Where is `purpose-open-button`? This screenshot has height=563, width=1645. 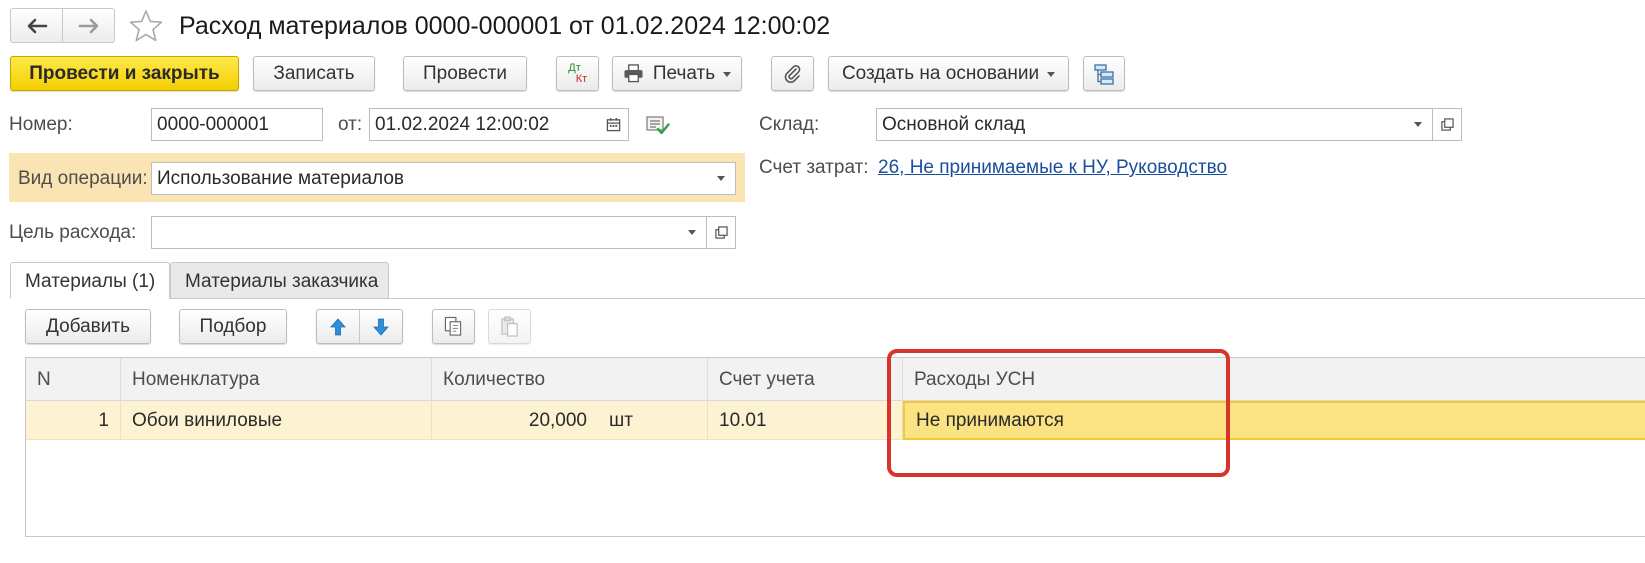
purpose-open-button is located at coordinates (721, 232).